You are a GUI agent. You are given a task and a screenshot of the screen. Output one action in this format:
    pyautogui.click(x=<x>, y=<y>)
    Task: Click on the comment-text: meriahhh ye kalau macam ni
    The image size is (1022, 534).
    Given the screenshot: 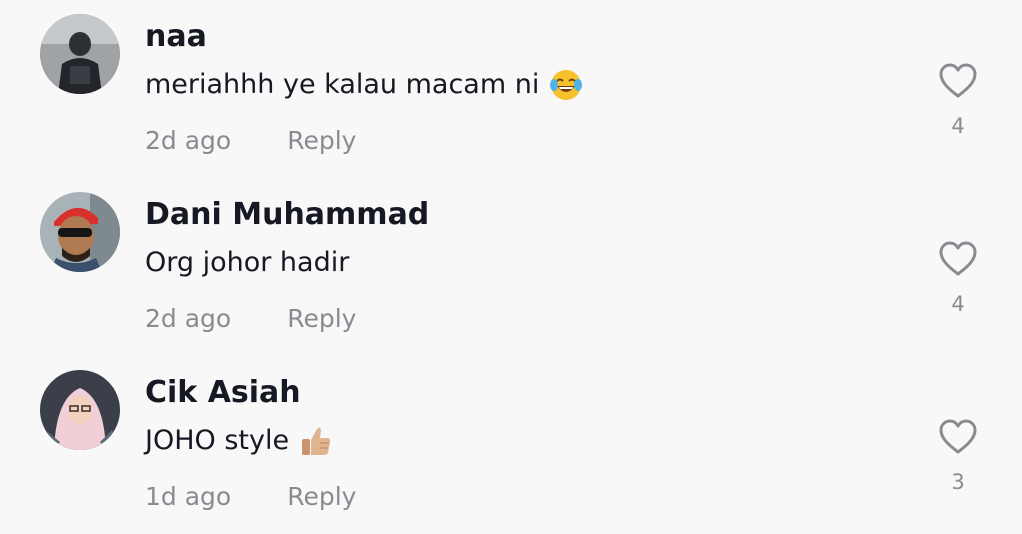 What is the action you would take?
    pyautogui.click(x=342, y=84)
    